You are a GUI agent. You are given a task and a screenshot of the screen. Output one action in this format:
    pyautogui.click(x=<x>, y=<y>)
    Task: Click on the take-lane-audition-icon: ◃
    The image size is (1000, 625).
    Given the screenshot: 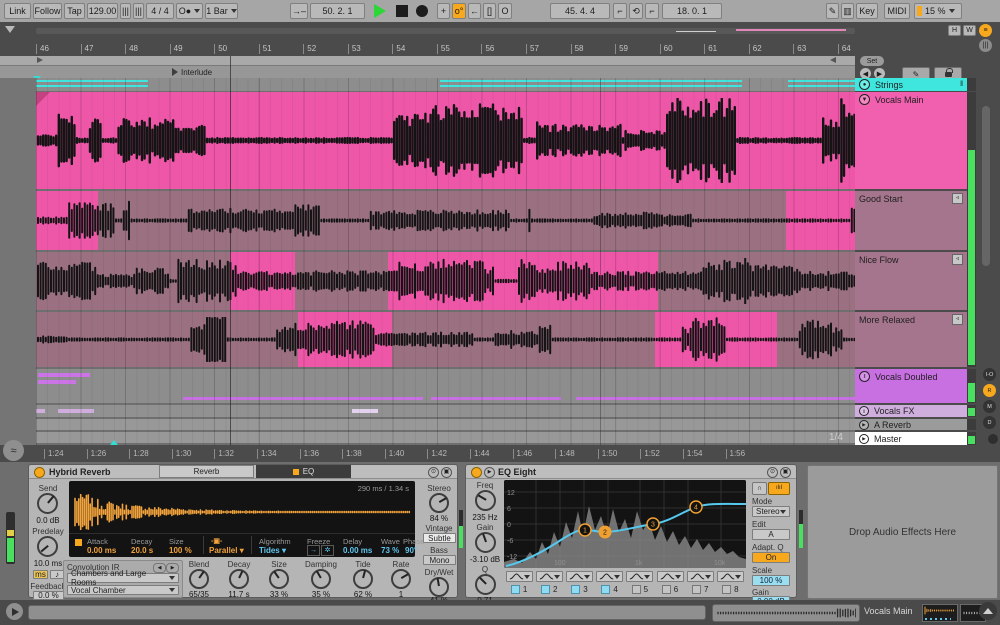 What is the action you would take?
    pyautogui.click(x=957, y=259)
    